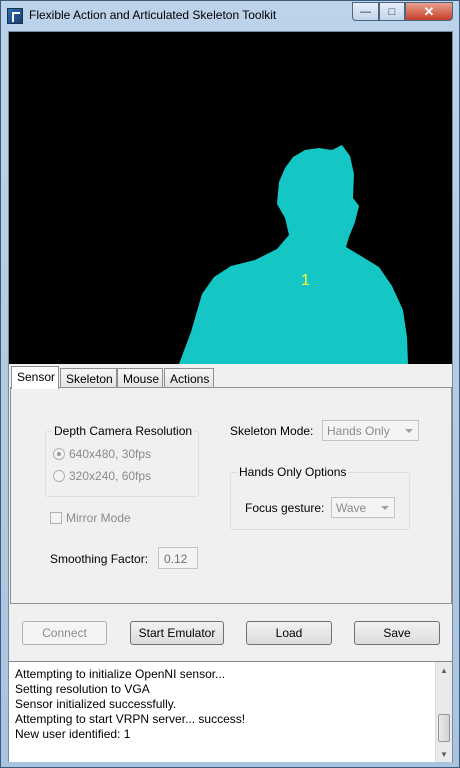  I want to click on checkbox-icon, so click(56, 518).